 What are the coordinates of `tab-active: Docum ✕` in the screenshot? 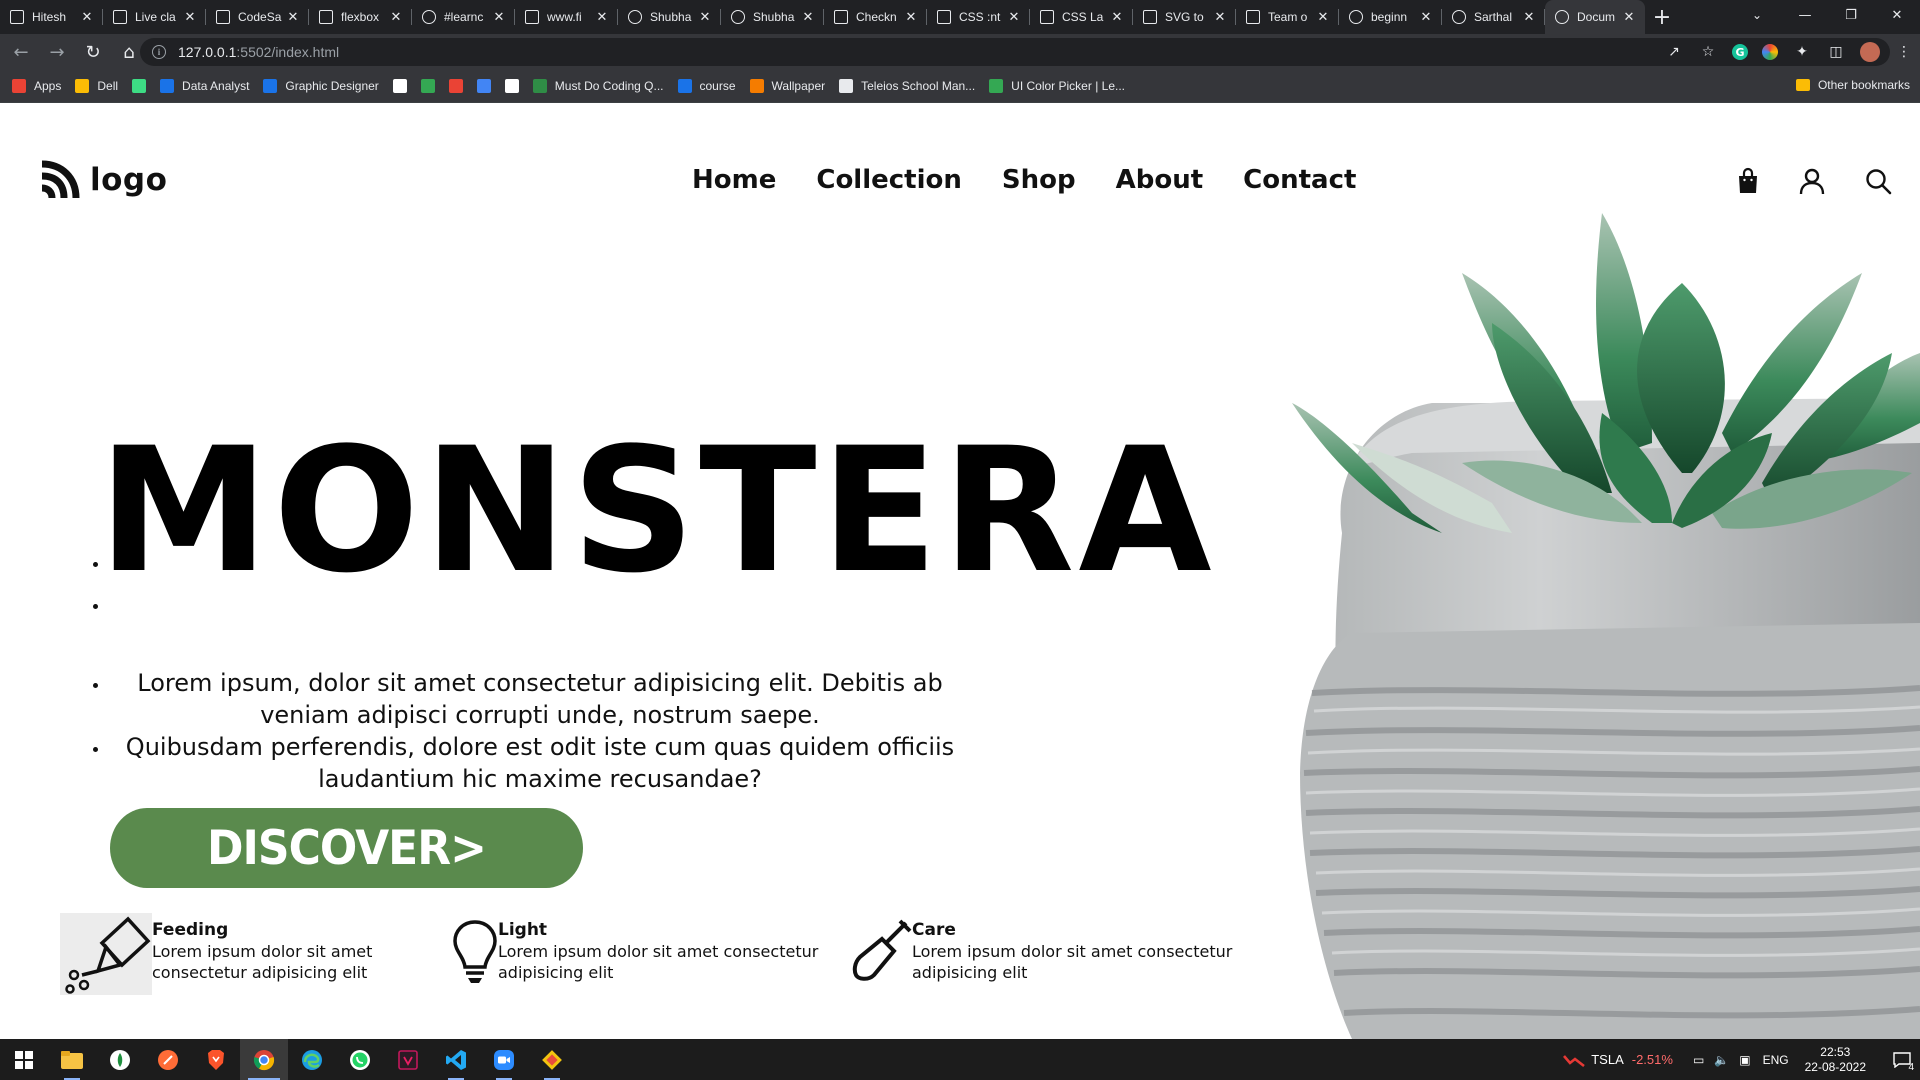 It's located at (1595, 17).